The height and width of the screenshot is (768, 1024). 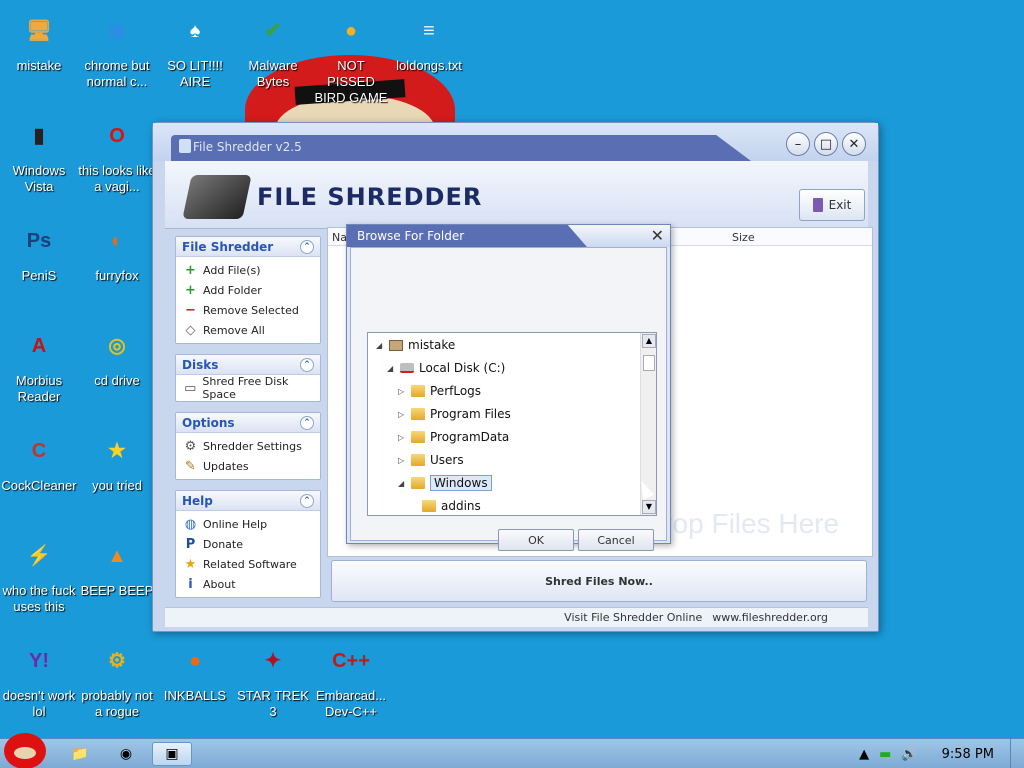 What do you see at coordinates (770, 617) in the screenshot?
I see `status-url: www.fileshredder.org` at bounding box center [770, 617].